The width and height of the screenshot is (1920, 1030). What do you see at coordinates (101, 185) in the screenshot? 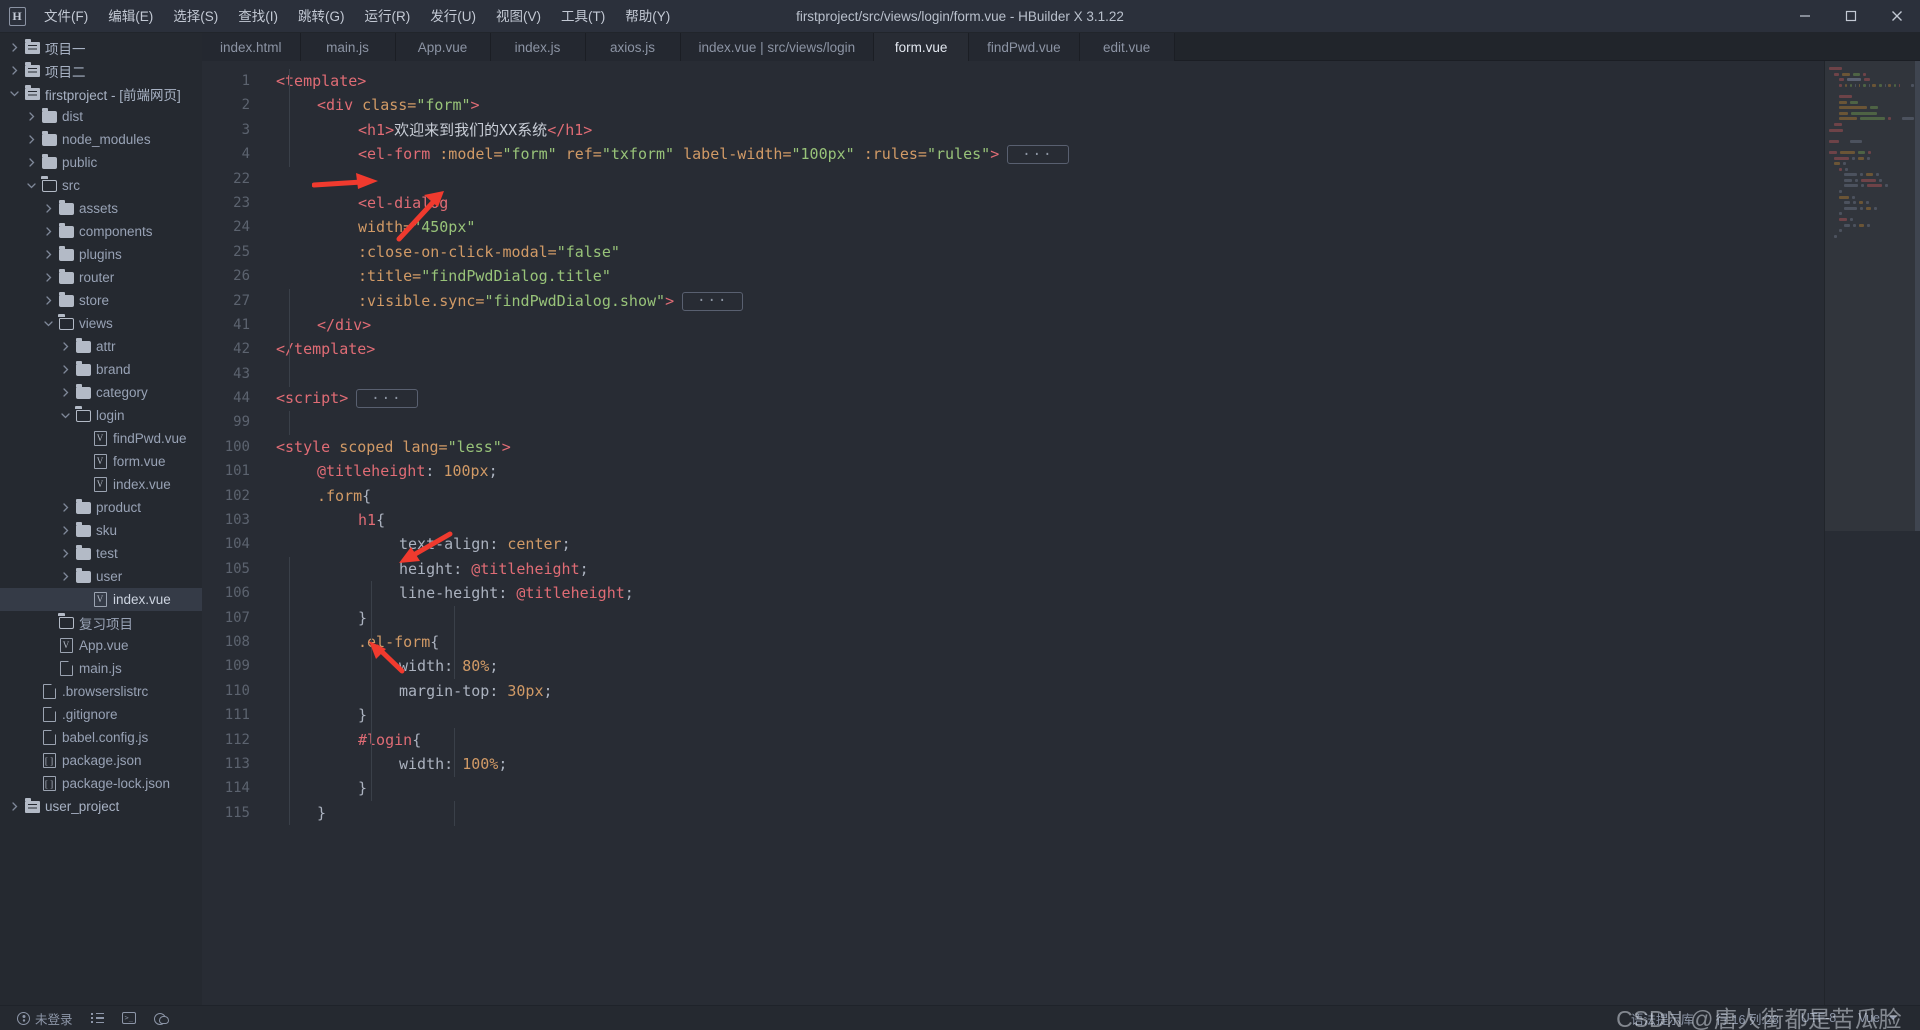
I see `tree-item-src: src` at bounding box center [101, 185].